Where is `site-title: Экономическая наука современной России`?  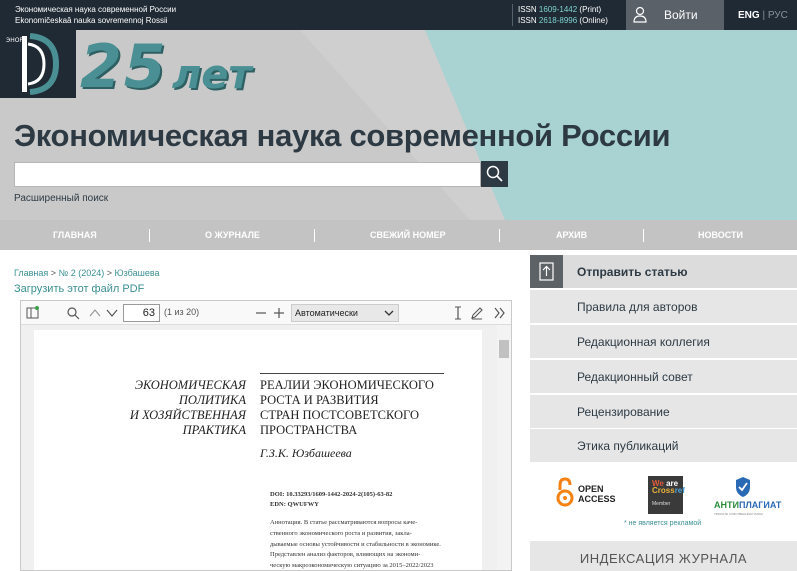
site-title: Экономическая наука современной России is located at coordinates (342, 135).